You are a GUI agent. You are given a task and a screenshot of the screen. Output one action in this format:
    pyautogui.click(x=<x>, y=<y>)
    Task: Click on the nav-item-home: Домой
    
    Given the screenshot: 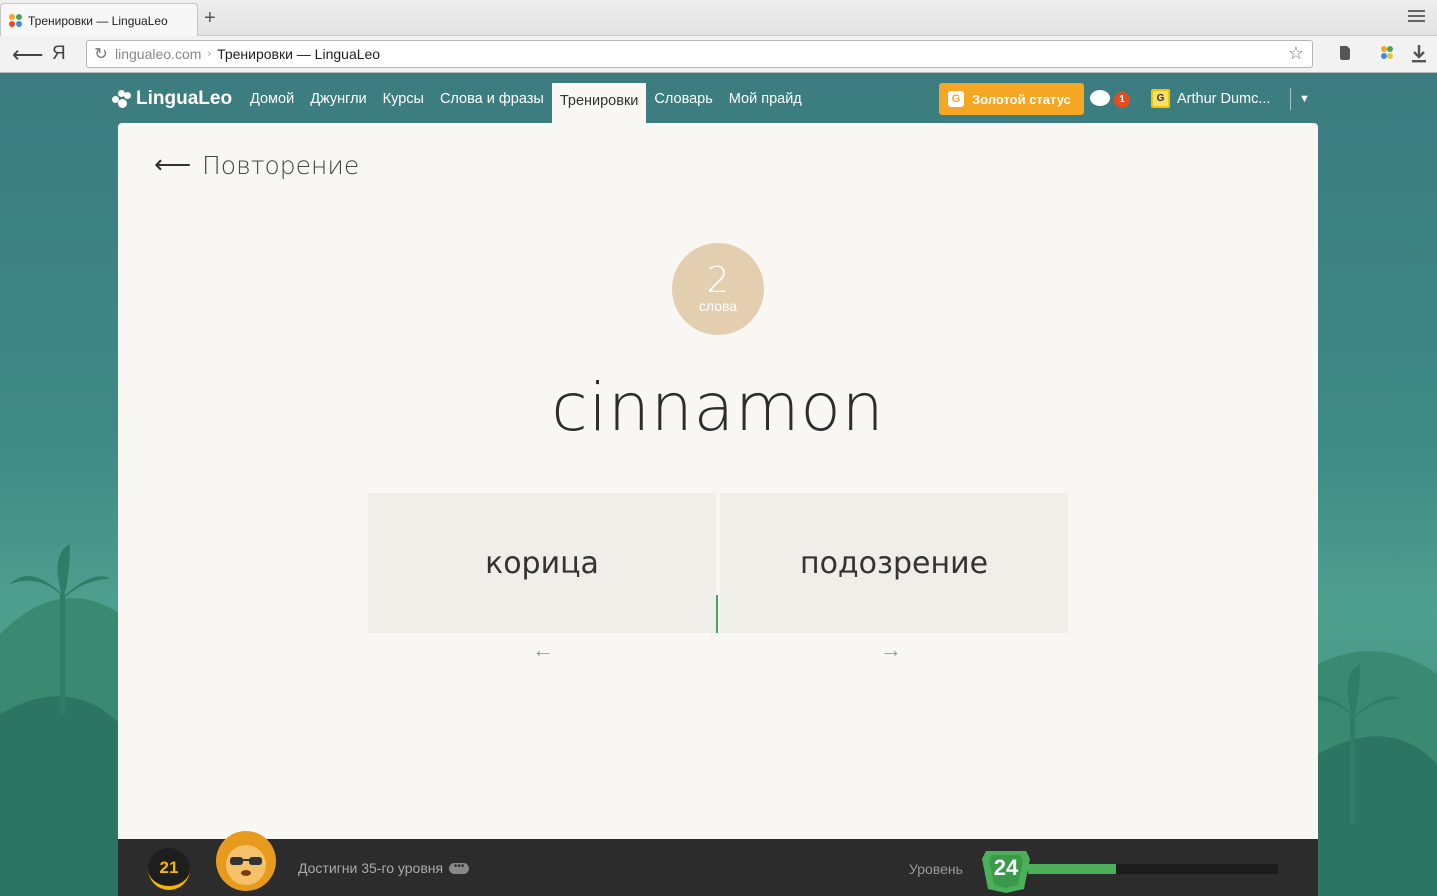 What is the action you would take?
    pyautogui.click(x=272, y=98)
    